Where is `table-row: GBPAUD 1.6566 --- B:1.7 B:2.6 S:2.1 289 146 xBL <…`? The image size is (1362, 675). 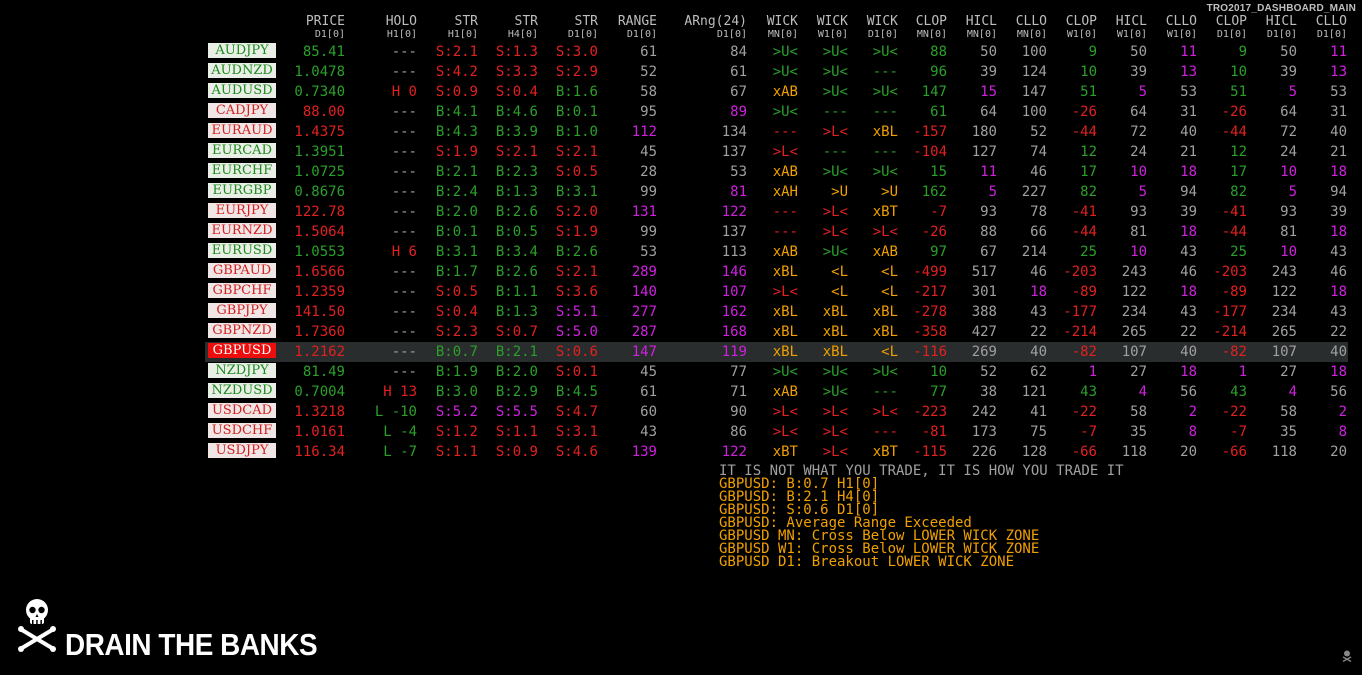
table-row: GBPAUD 1.6566 --- B:1.7 B:2.6 S:2.1 289 146 xBL <… is located at coordinates (681, 272).